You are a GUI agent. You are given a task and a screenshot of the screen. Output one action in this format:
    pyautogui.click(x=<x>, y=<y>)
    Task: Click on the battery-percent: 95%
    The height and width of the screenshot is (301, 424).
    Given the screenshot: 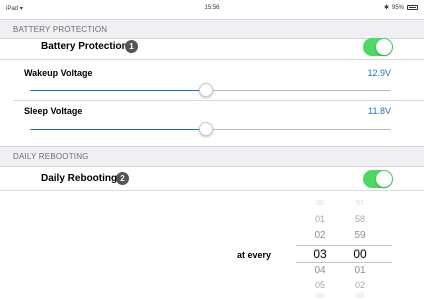 What is the action you would take?
    pyautogui.click(x=397, y=7)
    